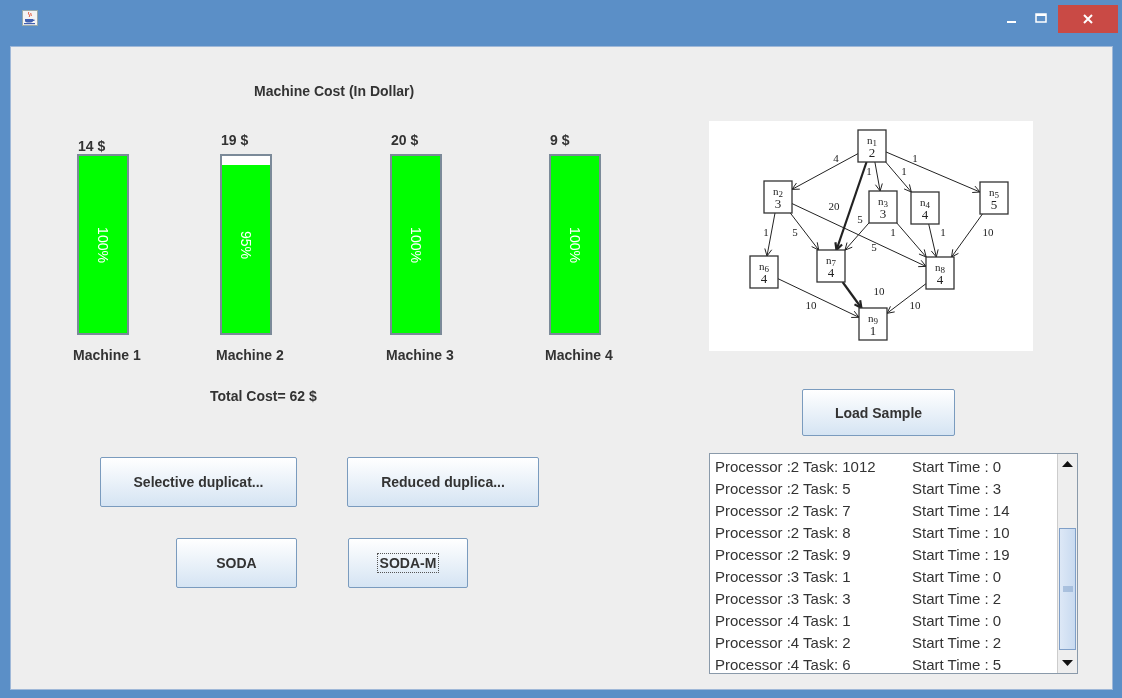 The height and width of the screenshot is (698, 1122). Describe the element at coordinates (30, 18) in the screenshot. I see `java-cup-icon` at that location.